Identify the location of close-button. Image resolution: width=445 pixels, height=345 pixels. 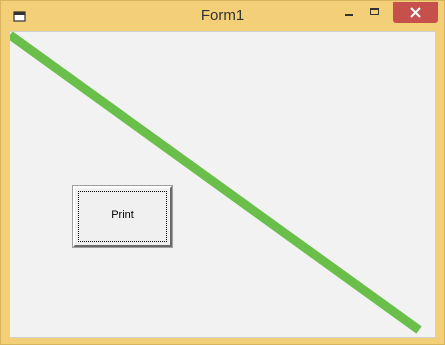
(415, 12).